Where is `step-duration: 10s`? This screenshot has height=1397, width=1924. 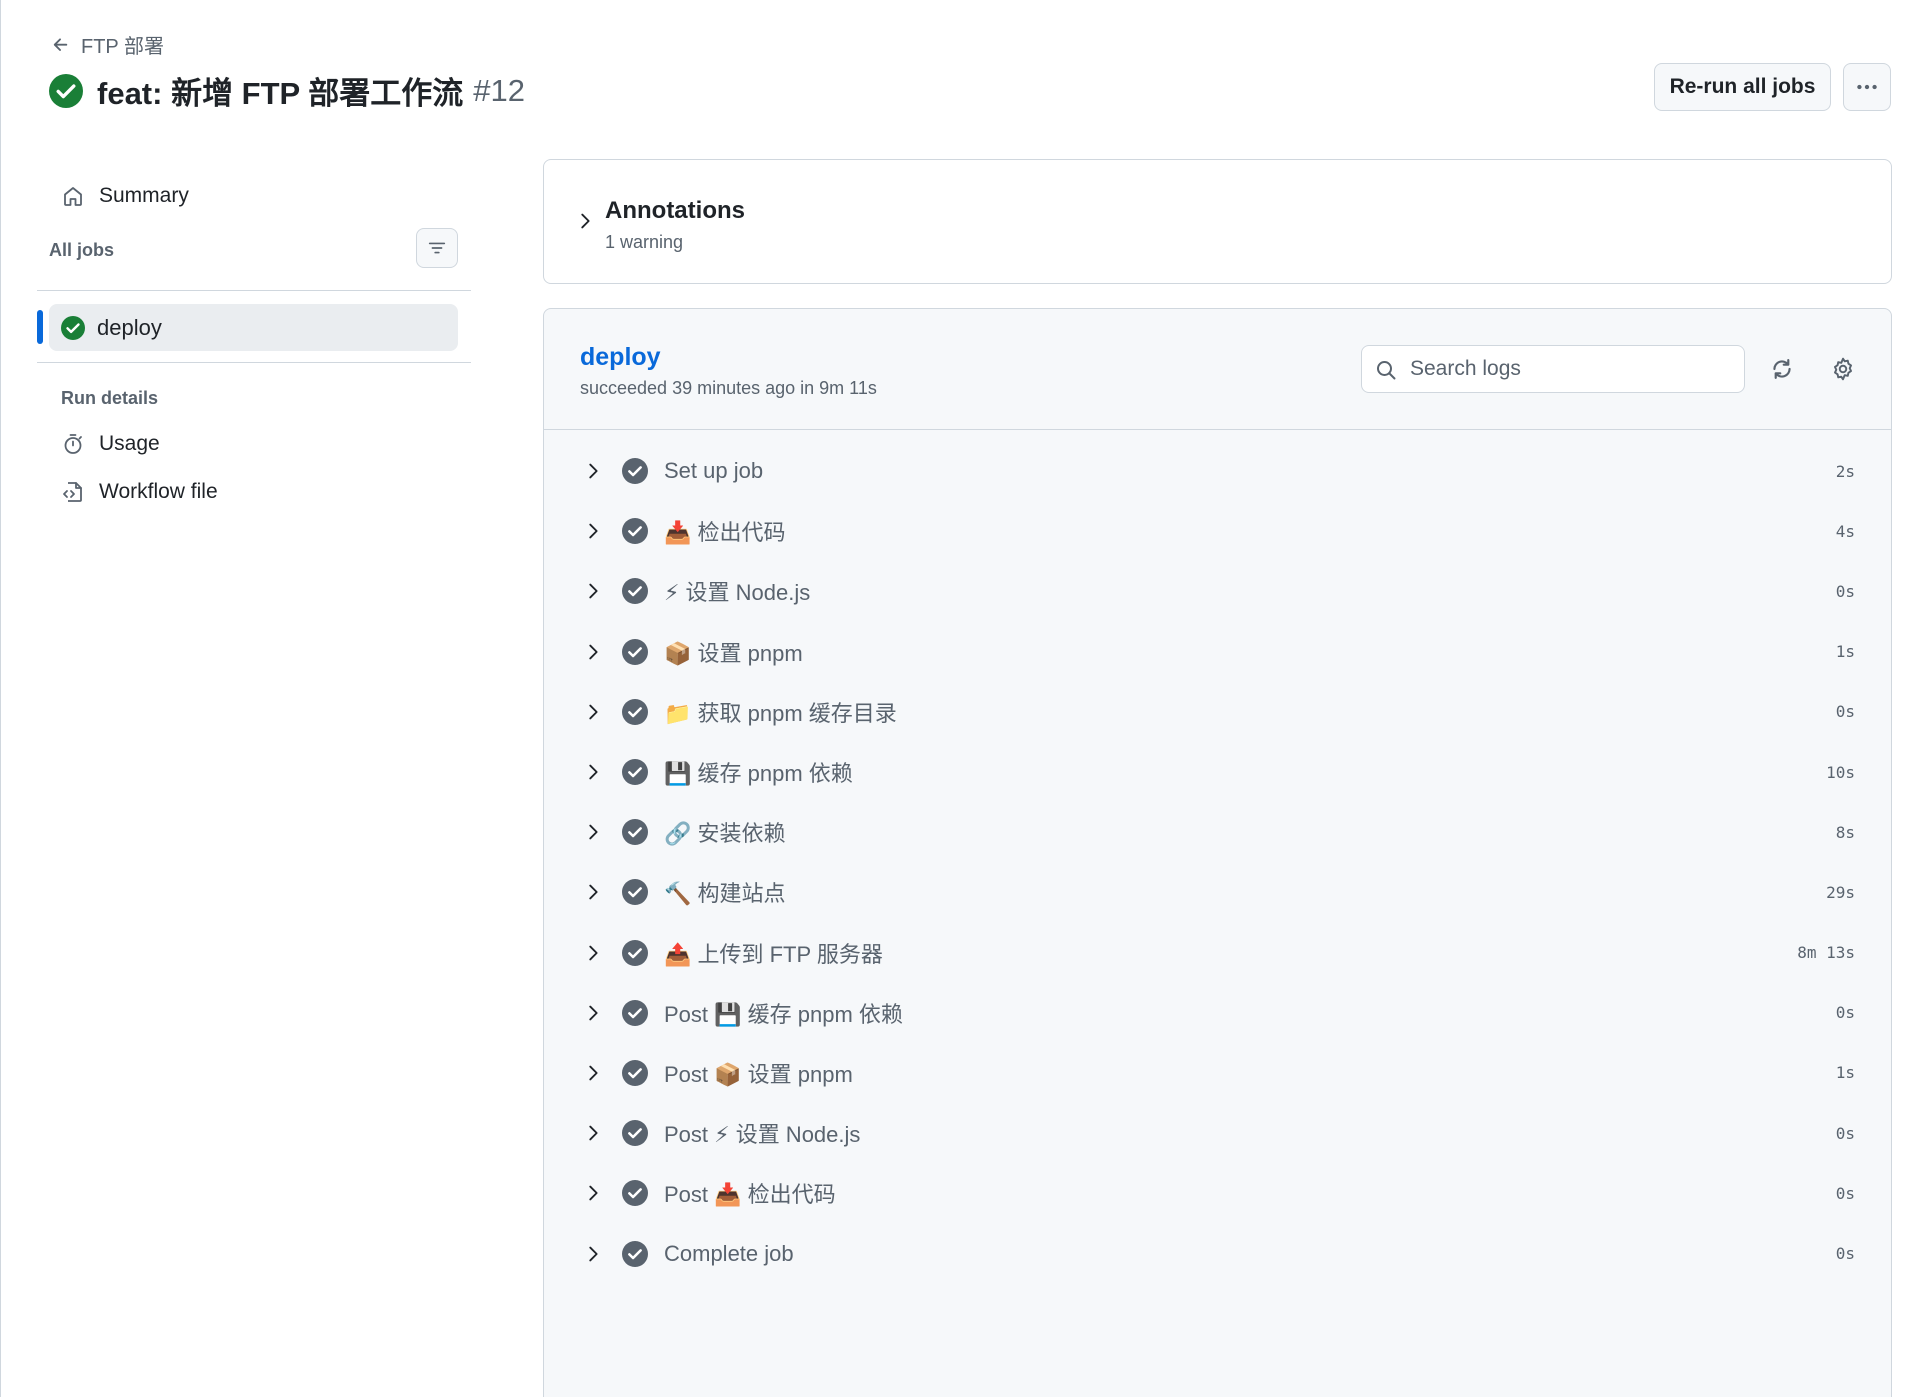
step-duration: 10s is located at coordinates (1840, 772).